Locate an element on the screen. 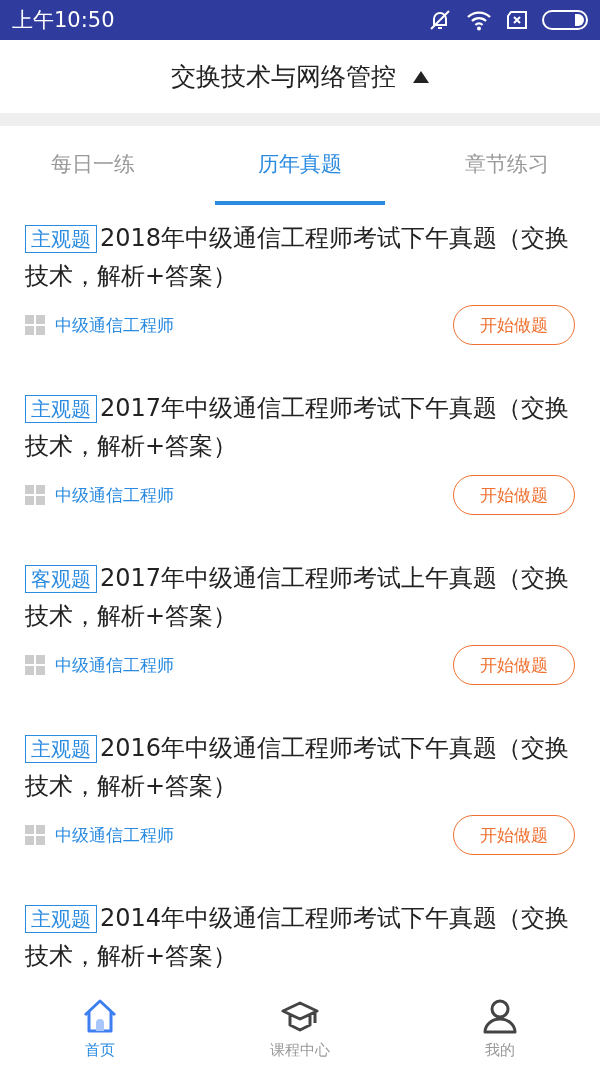 This screenshot has height=1067, width=600. status-time: 上午10:50 is located at coordinates (63, 20).